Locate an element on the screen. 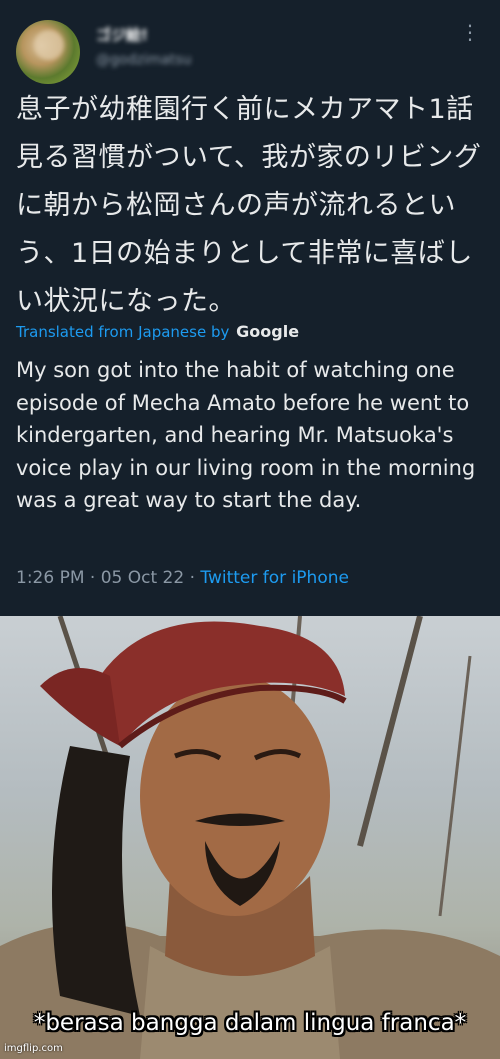 Image resolution: width=500 pixels, height=1059 pixels. tweet-metadata: 1:26 PM · 05 Oct 22 · Twitter for iPhone is located at coordinates (182, 578).